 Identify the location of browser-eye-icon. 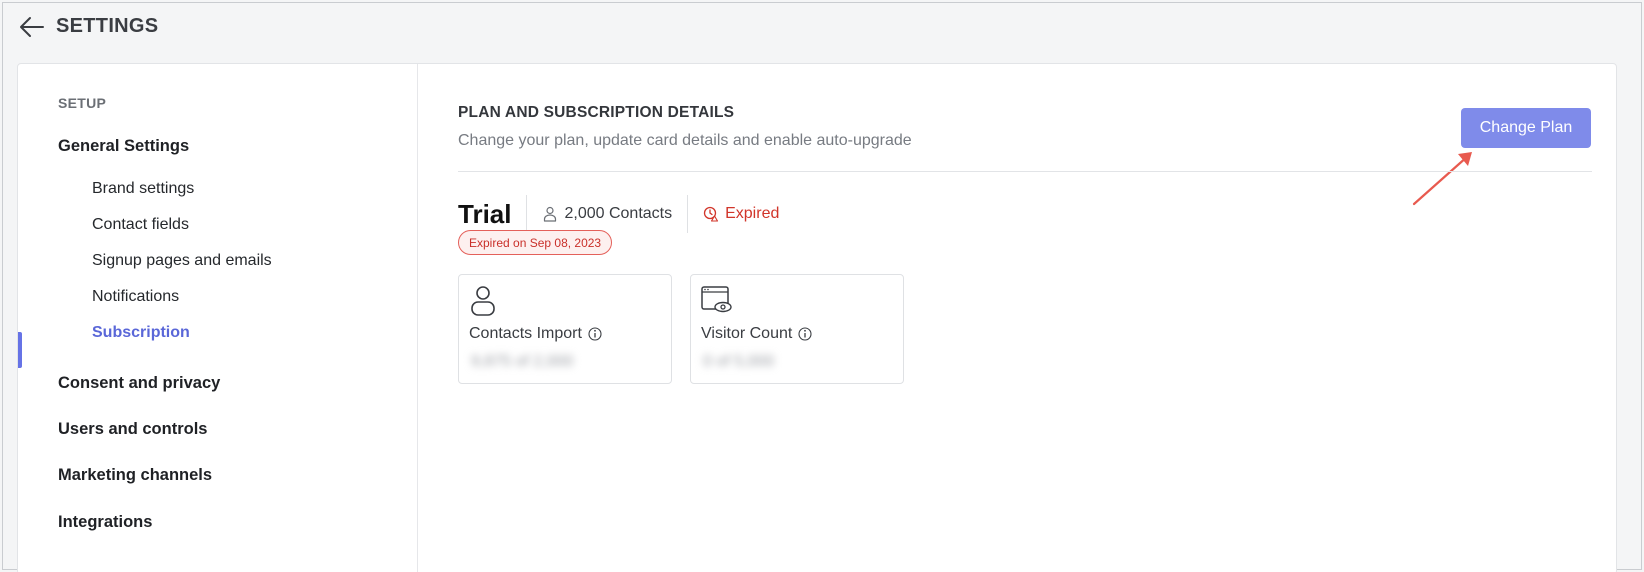
(716, 299).